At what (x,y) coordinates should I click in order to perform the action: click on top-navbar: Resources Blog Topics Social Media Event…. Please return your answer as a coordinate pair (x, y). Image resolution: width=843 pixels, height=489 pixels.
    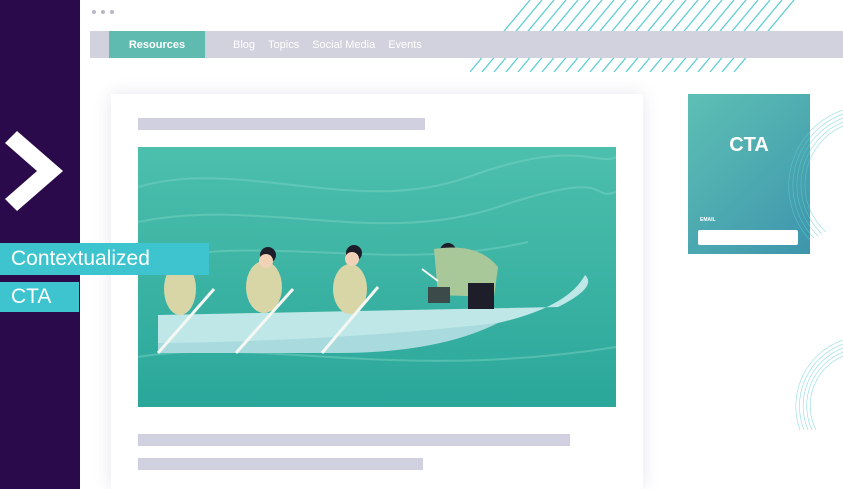
    Looking at the image, I should click on (466, 44).